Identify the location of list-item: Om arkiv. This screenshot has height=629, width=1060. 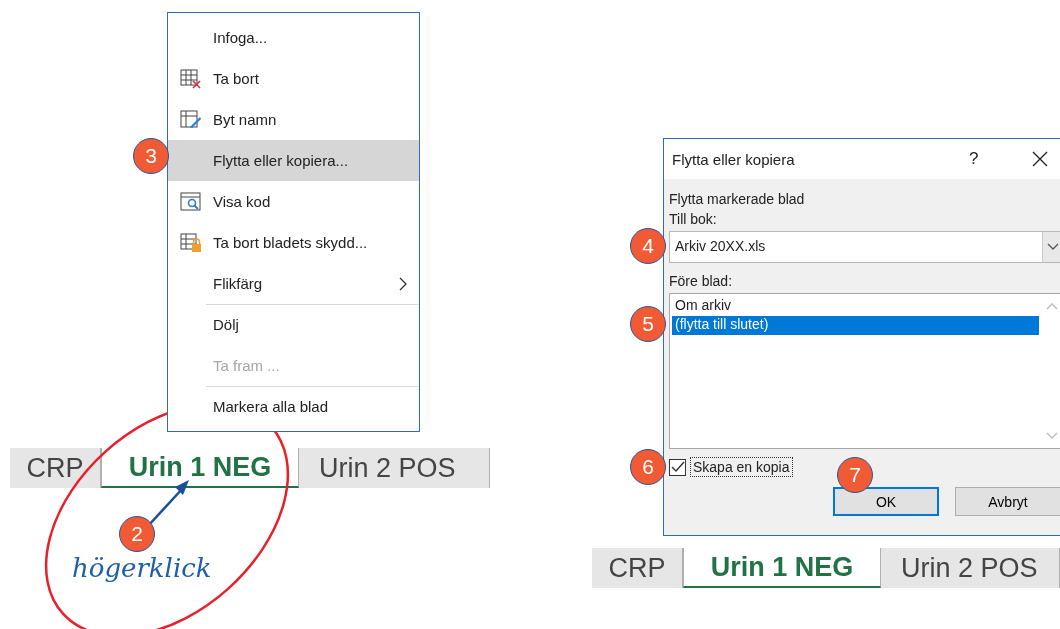
(855, 306).